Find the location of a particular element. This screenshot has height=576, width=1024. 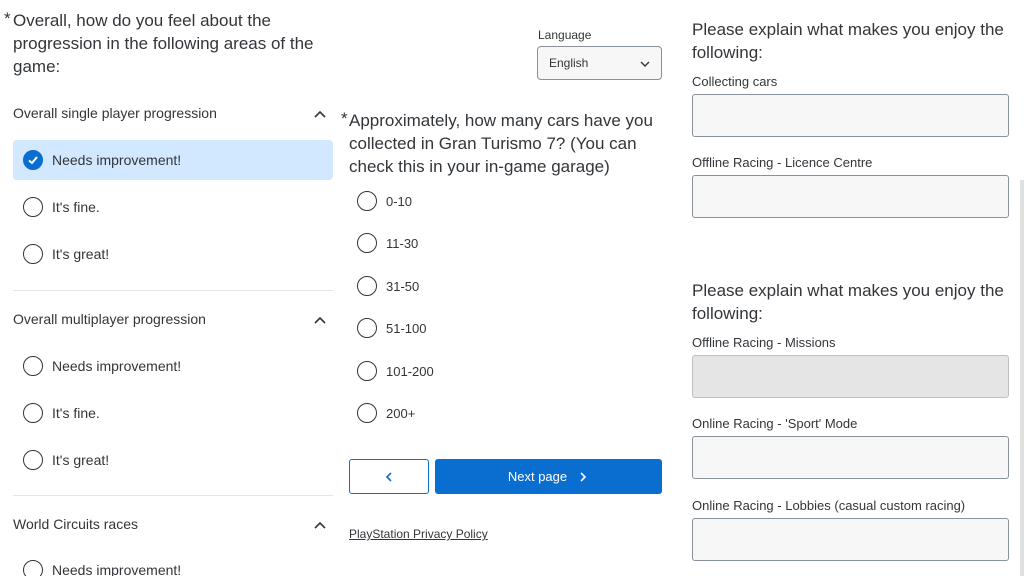

sport-mode-input is located at coordinates (850, 457).